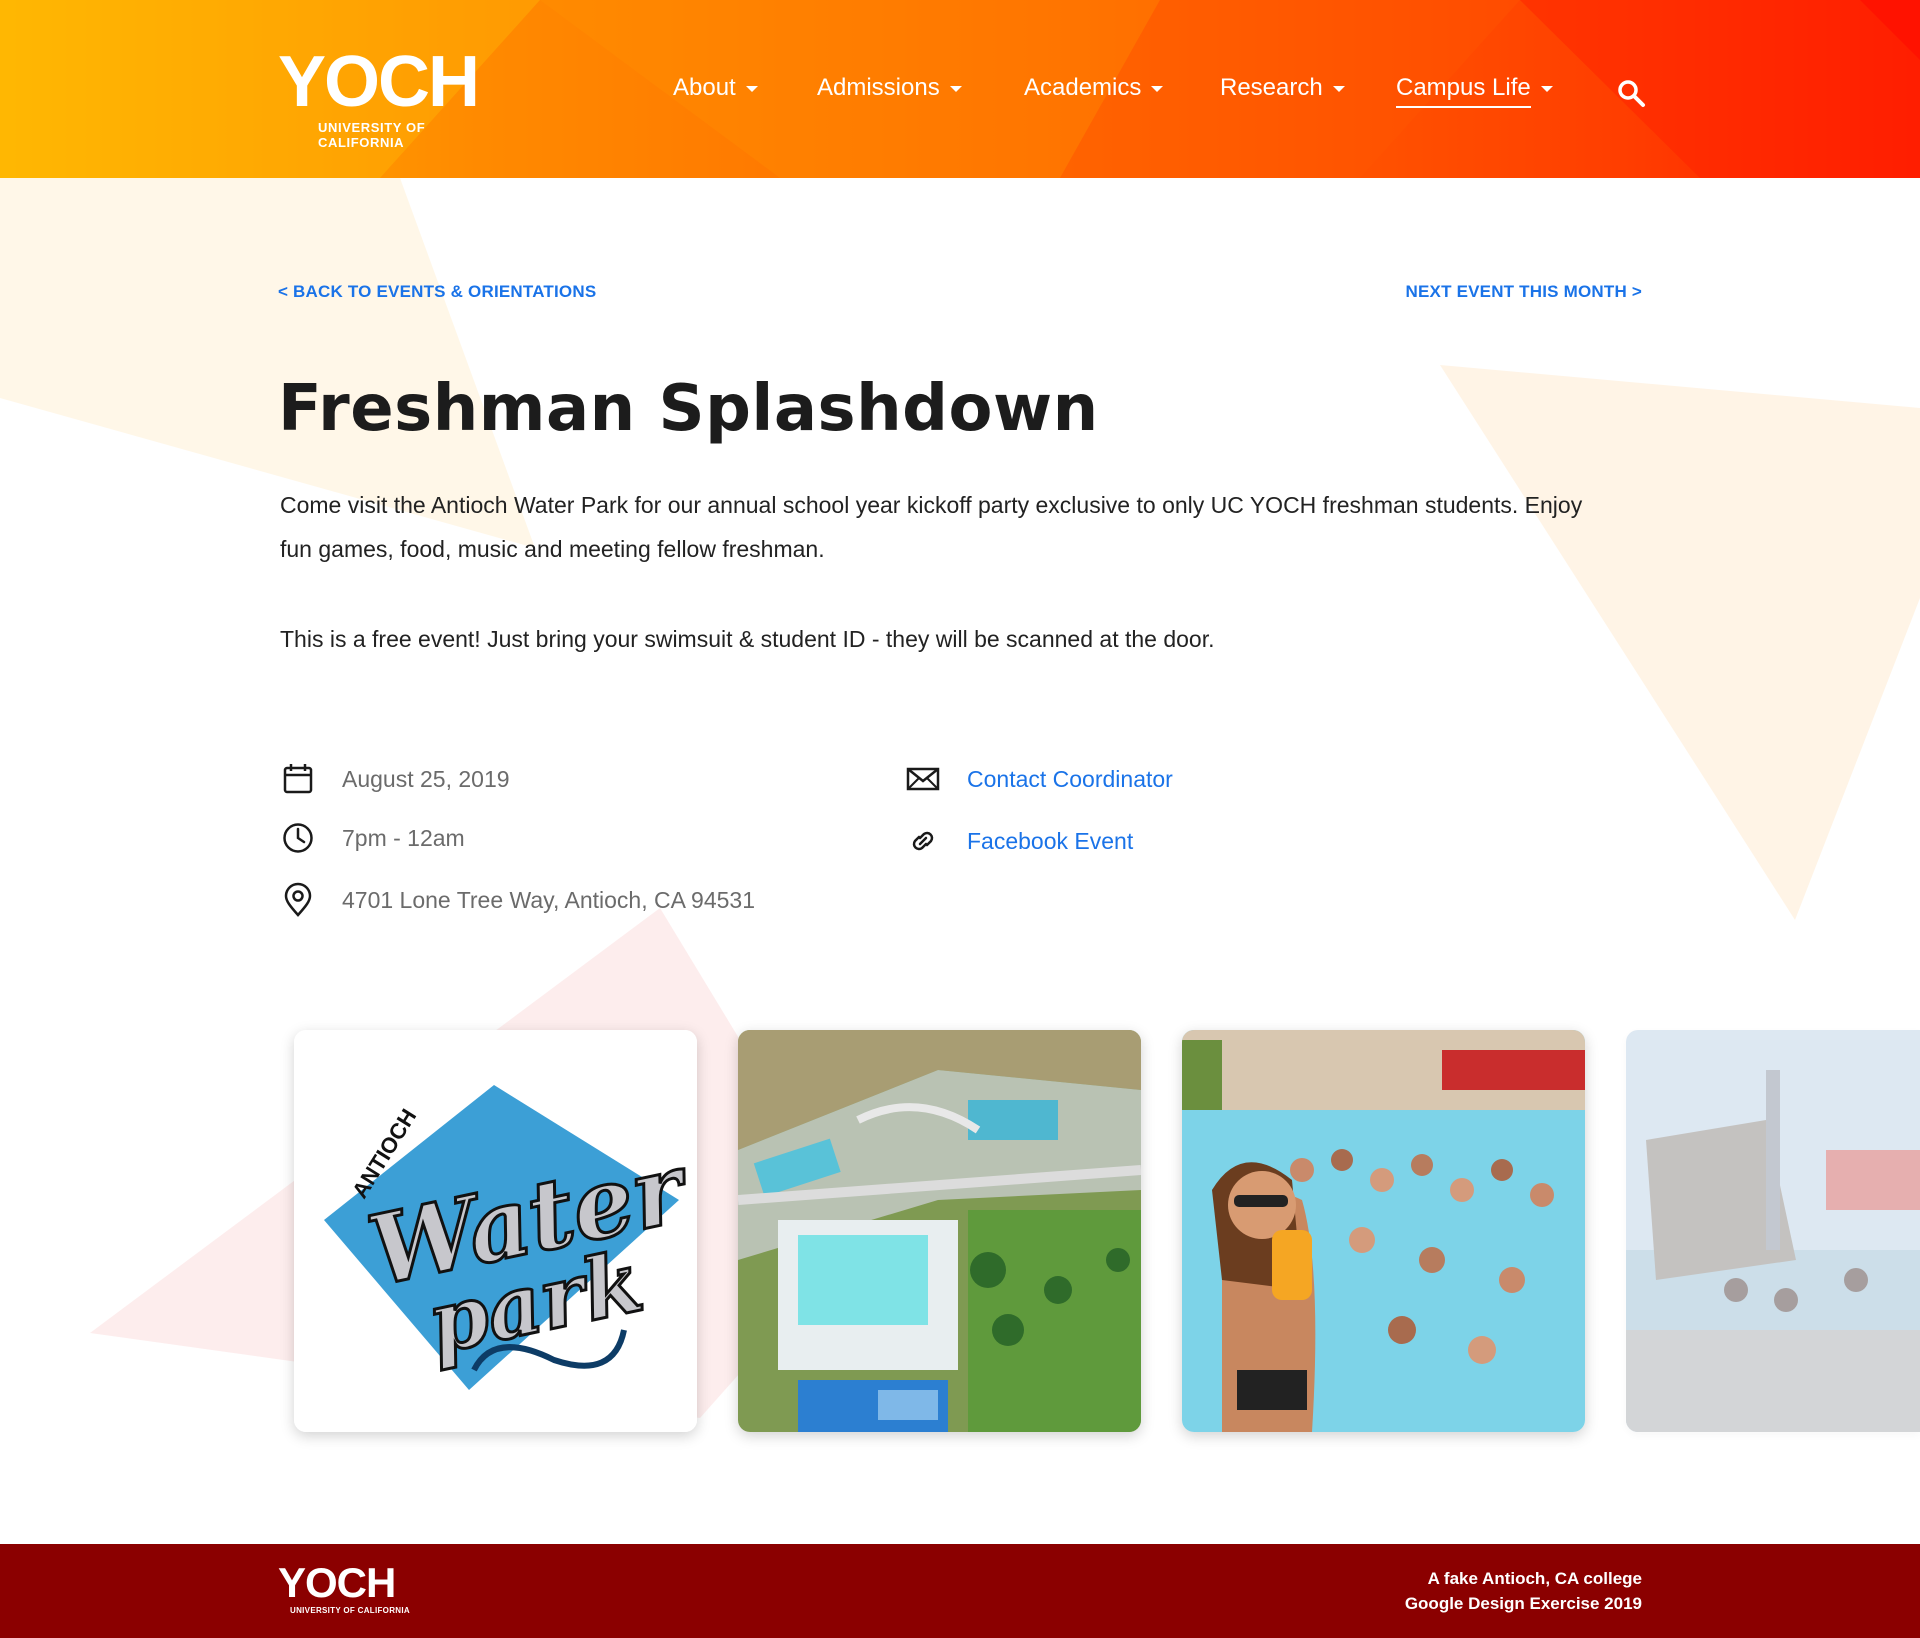 Image resolution: width=1920 pixels, height=1638 pixels. I want to click on nav-item-about: About, so click(715, 90).